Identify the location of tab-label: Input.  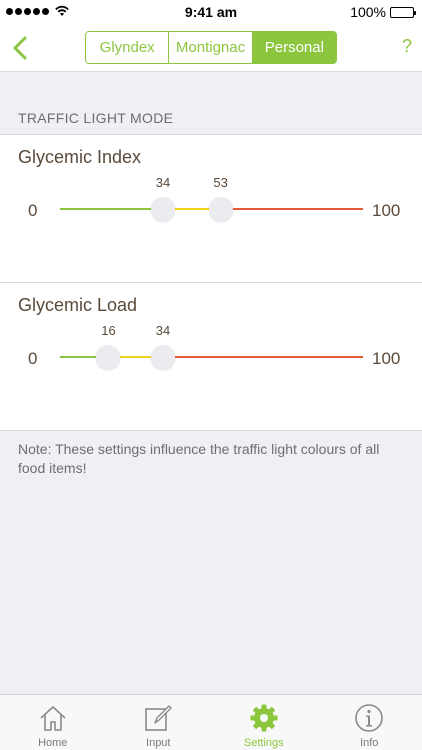
(158, 743).